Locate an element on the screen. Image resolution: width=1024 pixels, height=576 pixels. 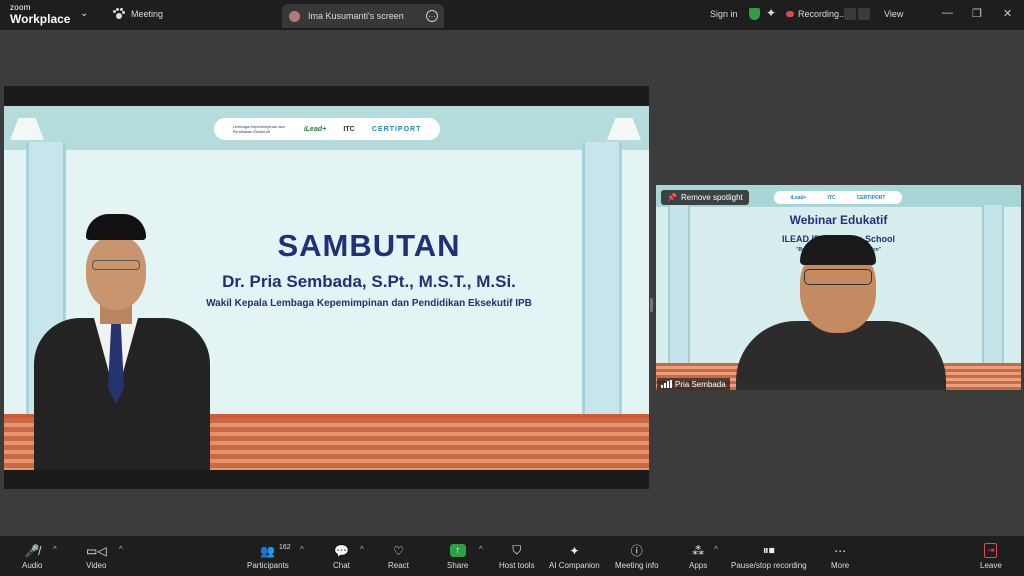
stop-recording-icon is located at coordinates (864, 14).